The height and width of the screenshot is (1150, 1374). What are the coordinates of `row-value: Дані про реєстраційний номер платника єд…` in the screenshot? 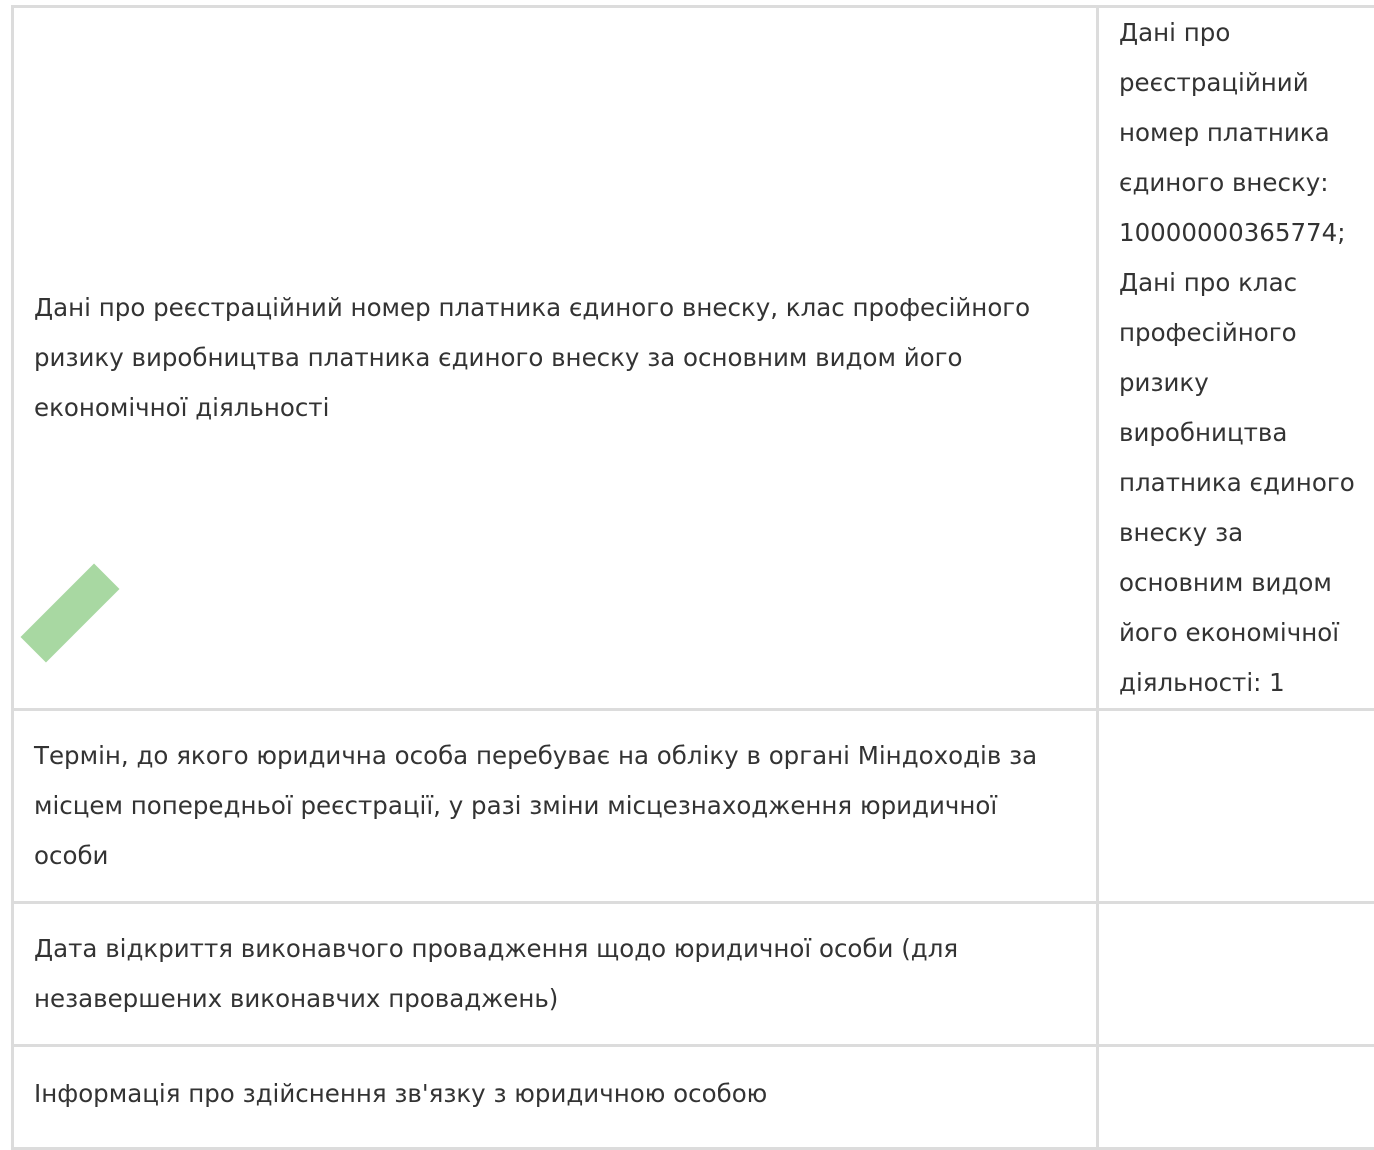 It's located at (1243, 358).